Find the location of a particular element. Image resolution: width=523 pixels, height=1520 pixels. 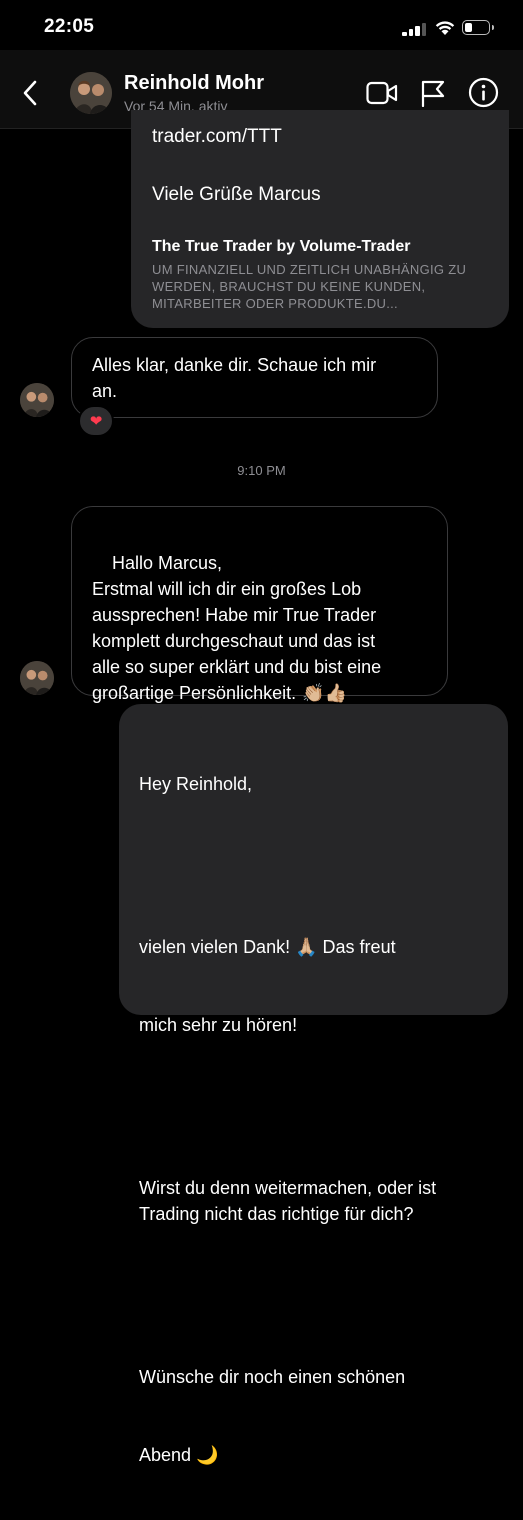

message-text: vielen vielen Dank! is located at coordinates (215, 947).